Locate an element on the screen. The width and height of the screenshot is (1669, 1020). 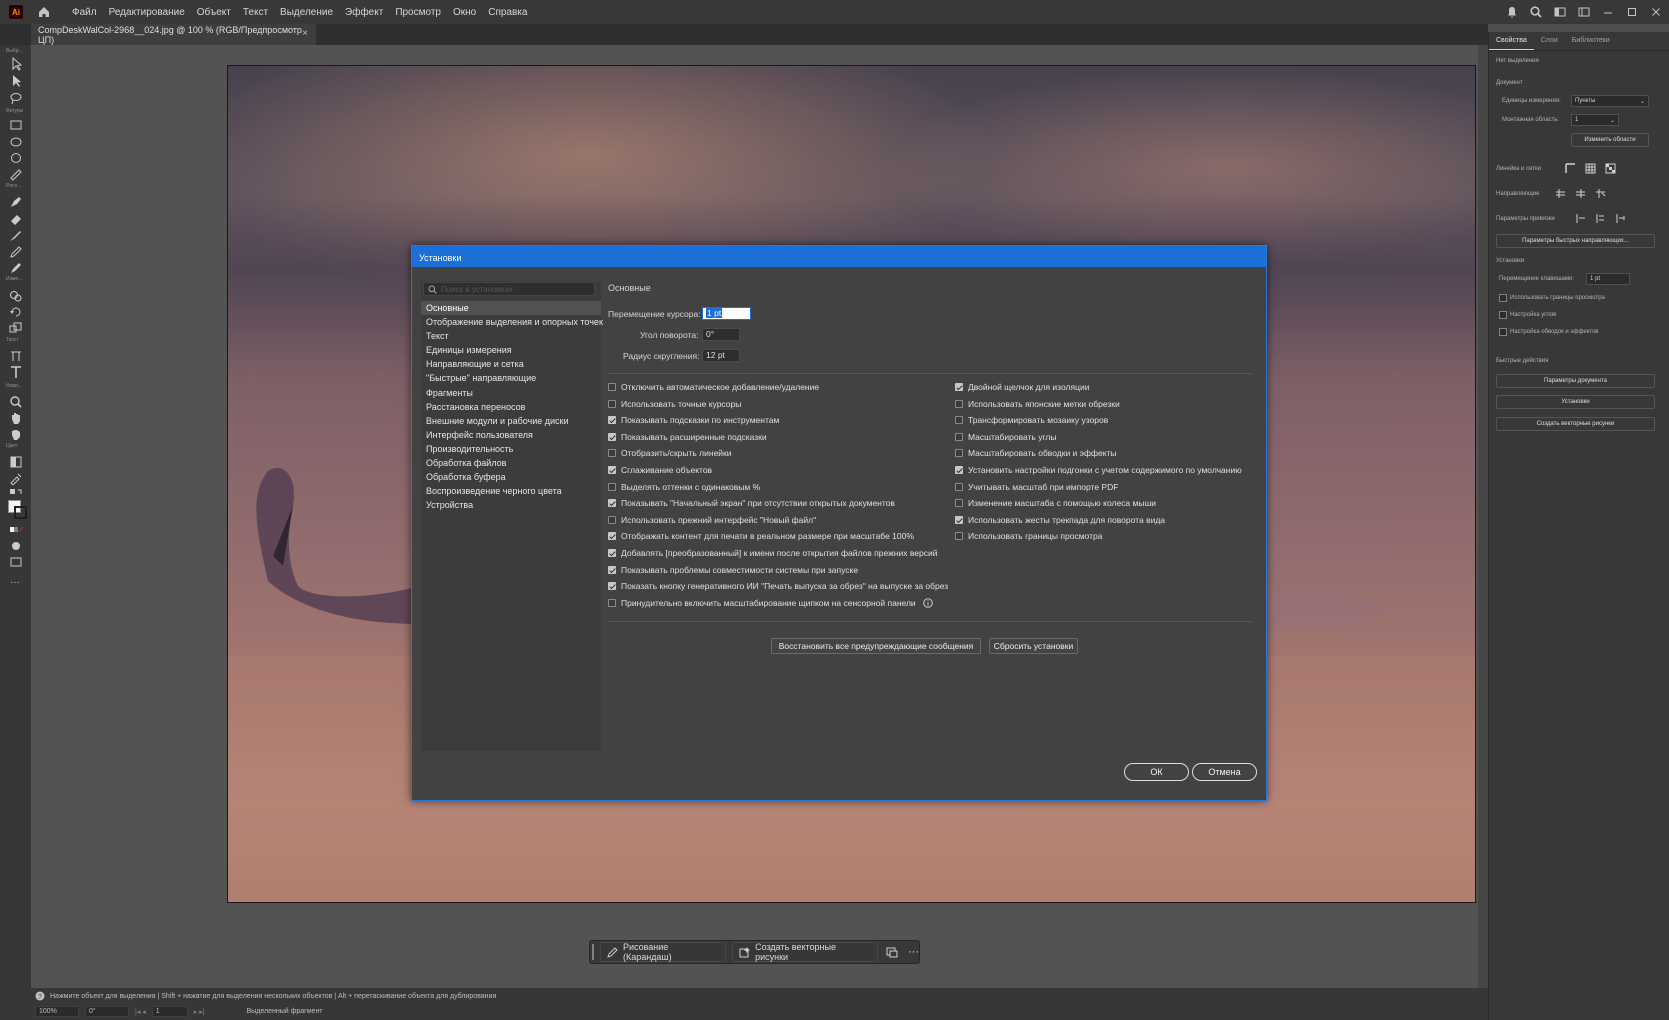
option-label: Выделять оттенки с одинаковым % is located at coordinates (691, 486).